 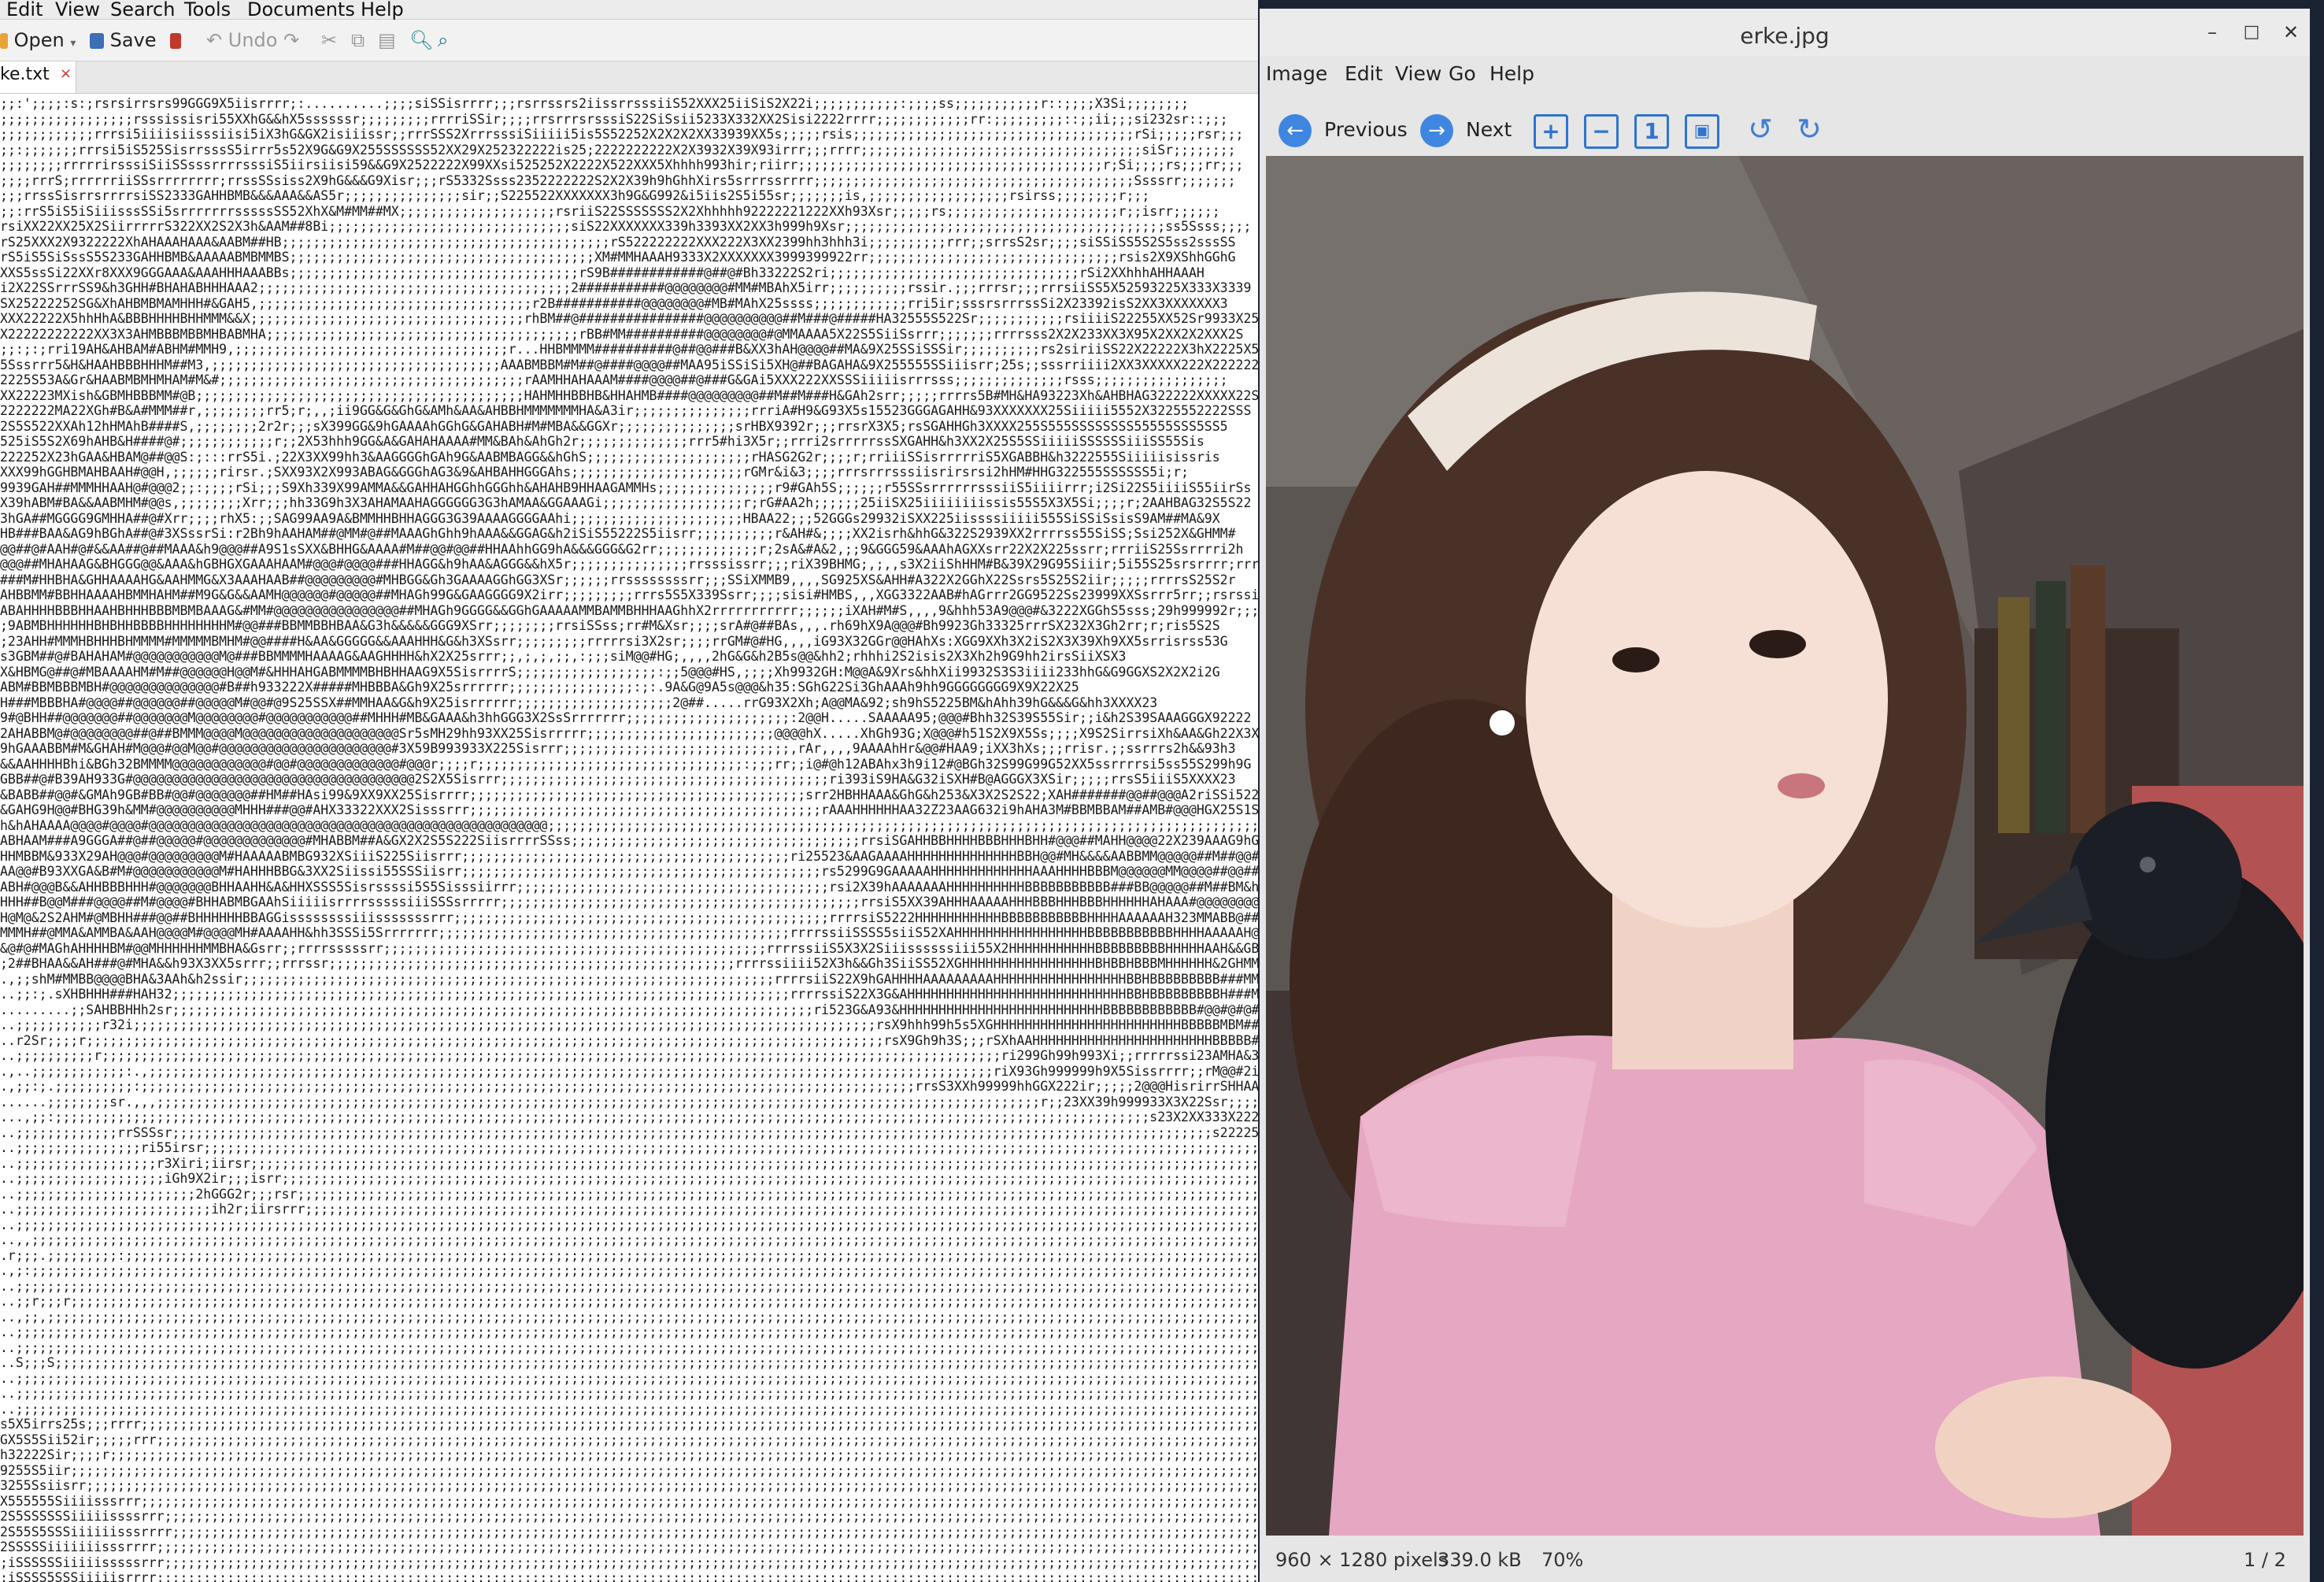 I want to click on window-title: erke.jpg, so click(x=1785, y=36).